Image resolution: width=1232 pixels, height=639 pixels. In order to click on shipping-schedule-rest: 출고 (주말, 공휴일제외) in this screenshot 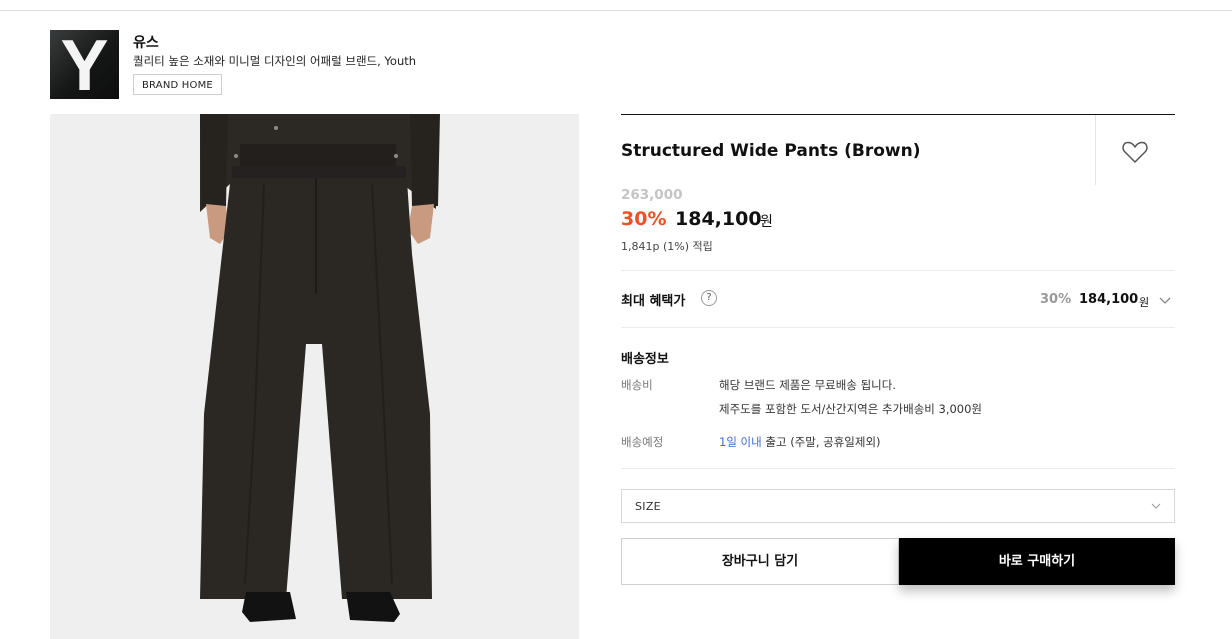, I will do `click(821, 442)`.